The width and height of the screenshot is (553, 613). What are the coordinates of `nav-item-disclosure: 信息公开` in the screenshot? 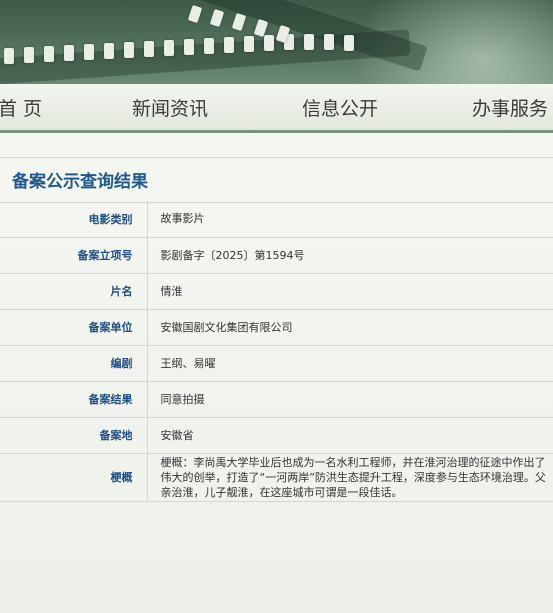 It's located at (340, 107).